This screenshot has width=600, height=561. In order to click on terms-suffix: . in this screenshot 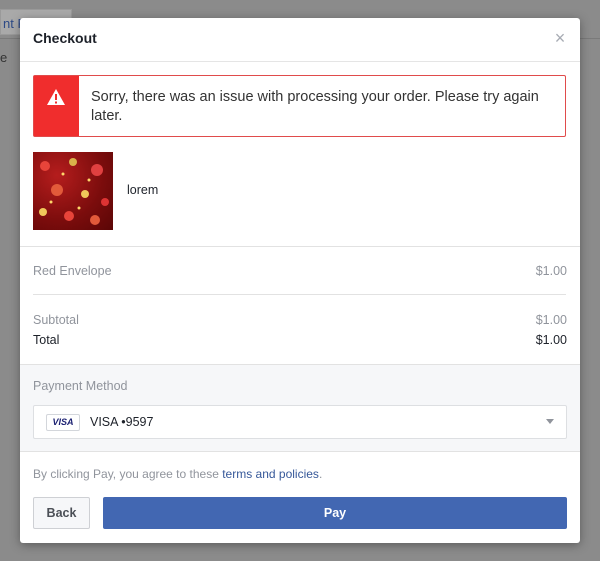, I will do `click(320, 474)`.